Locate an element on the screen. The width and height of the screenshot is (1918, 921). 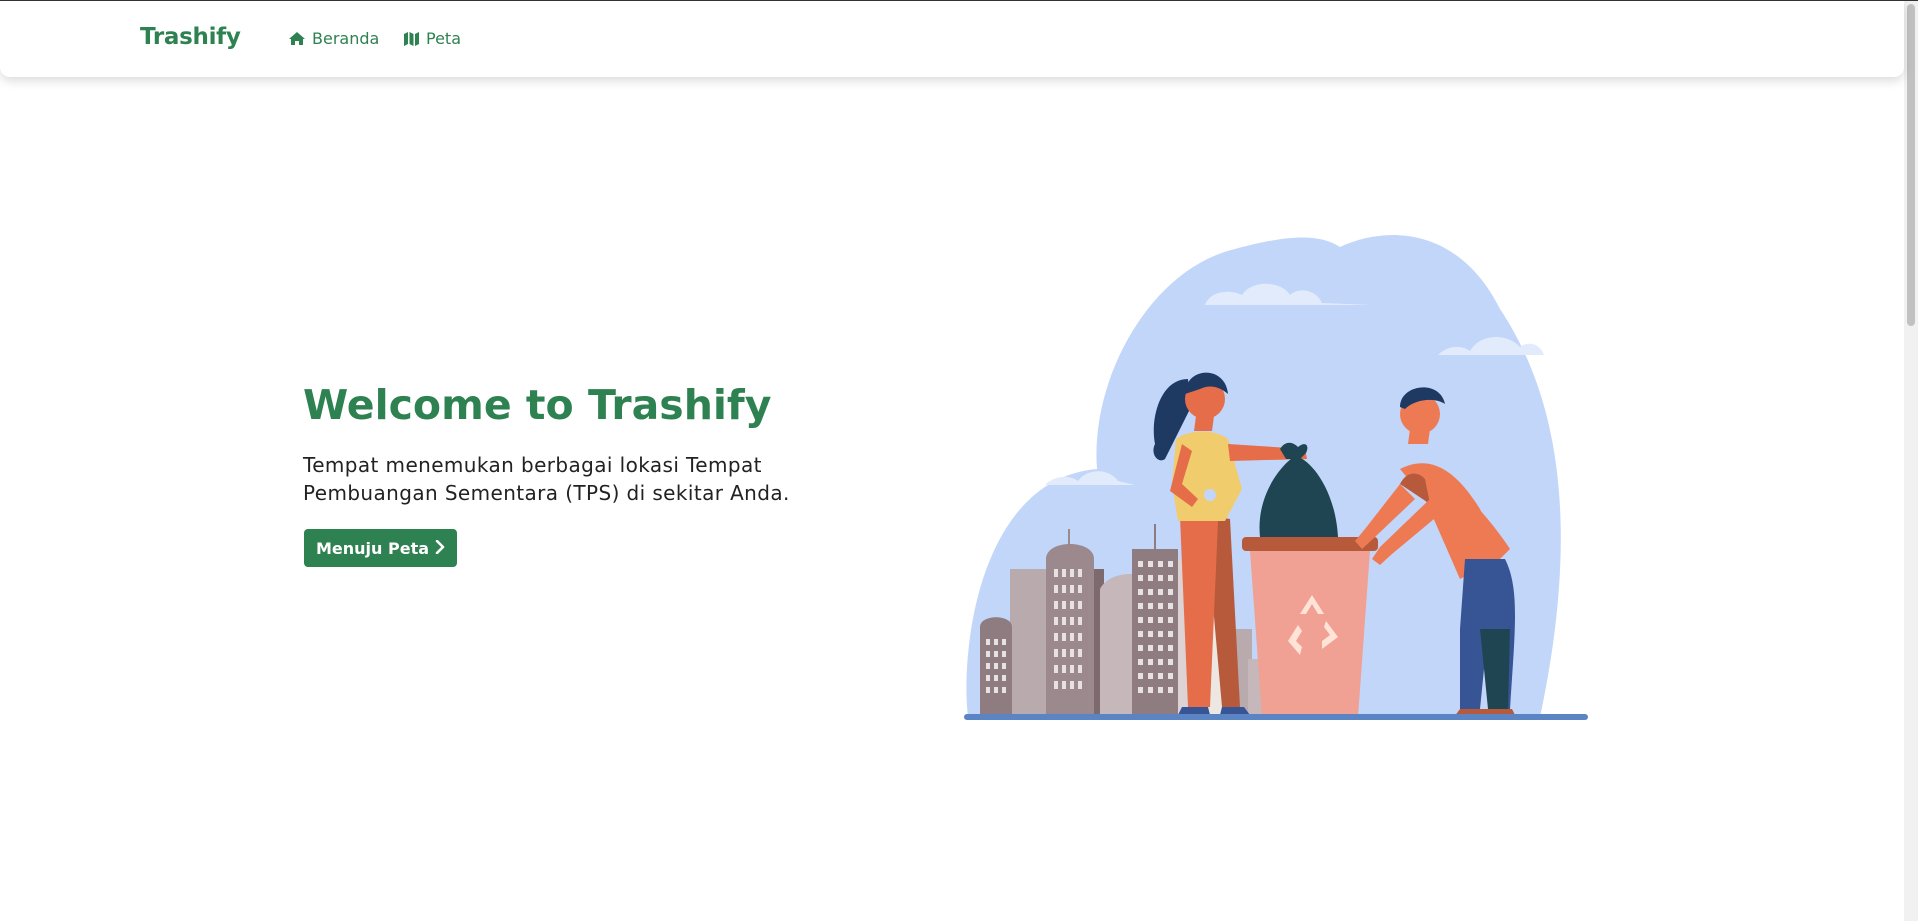
chevron-right-icon is located at coordinates (440, 548).